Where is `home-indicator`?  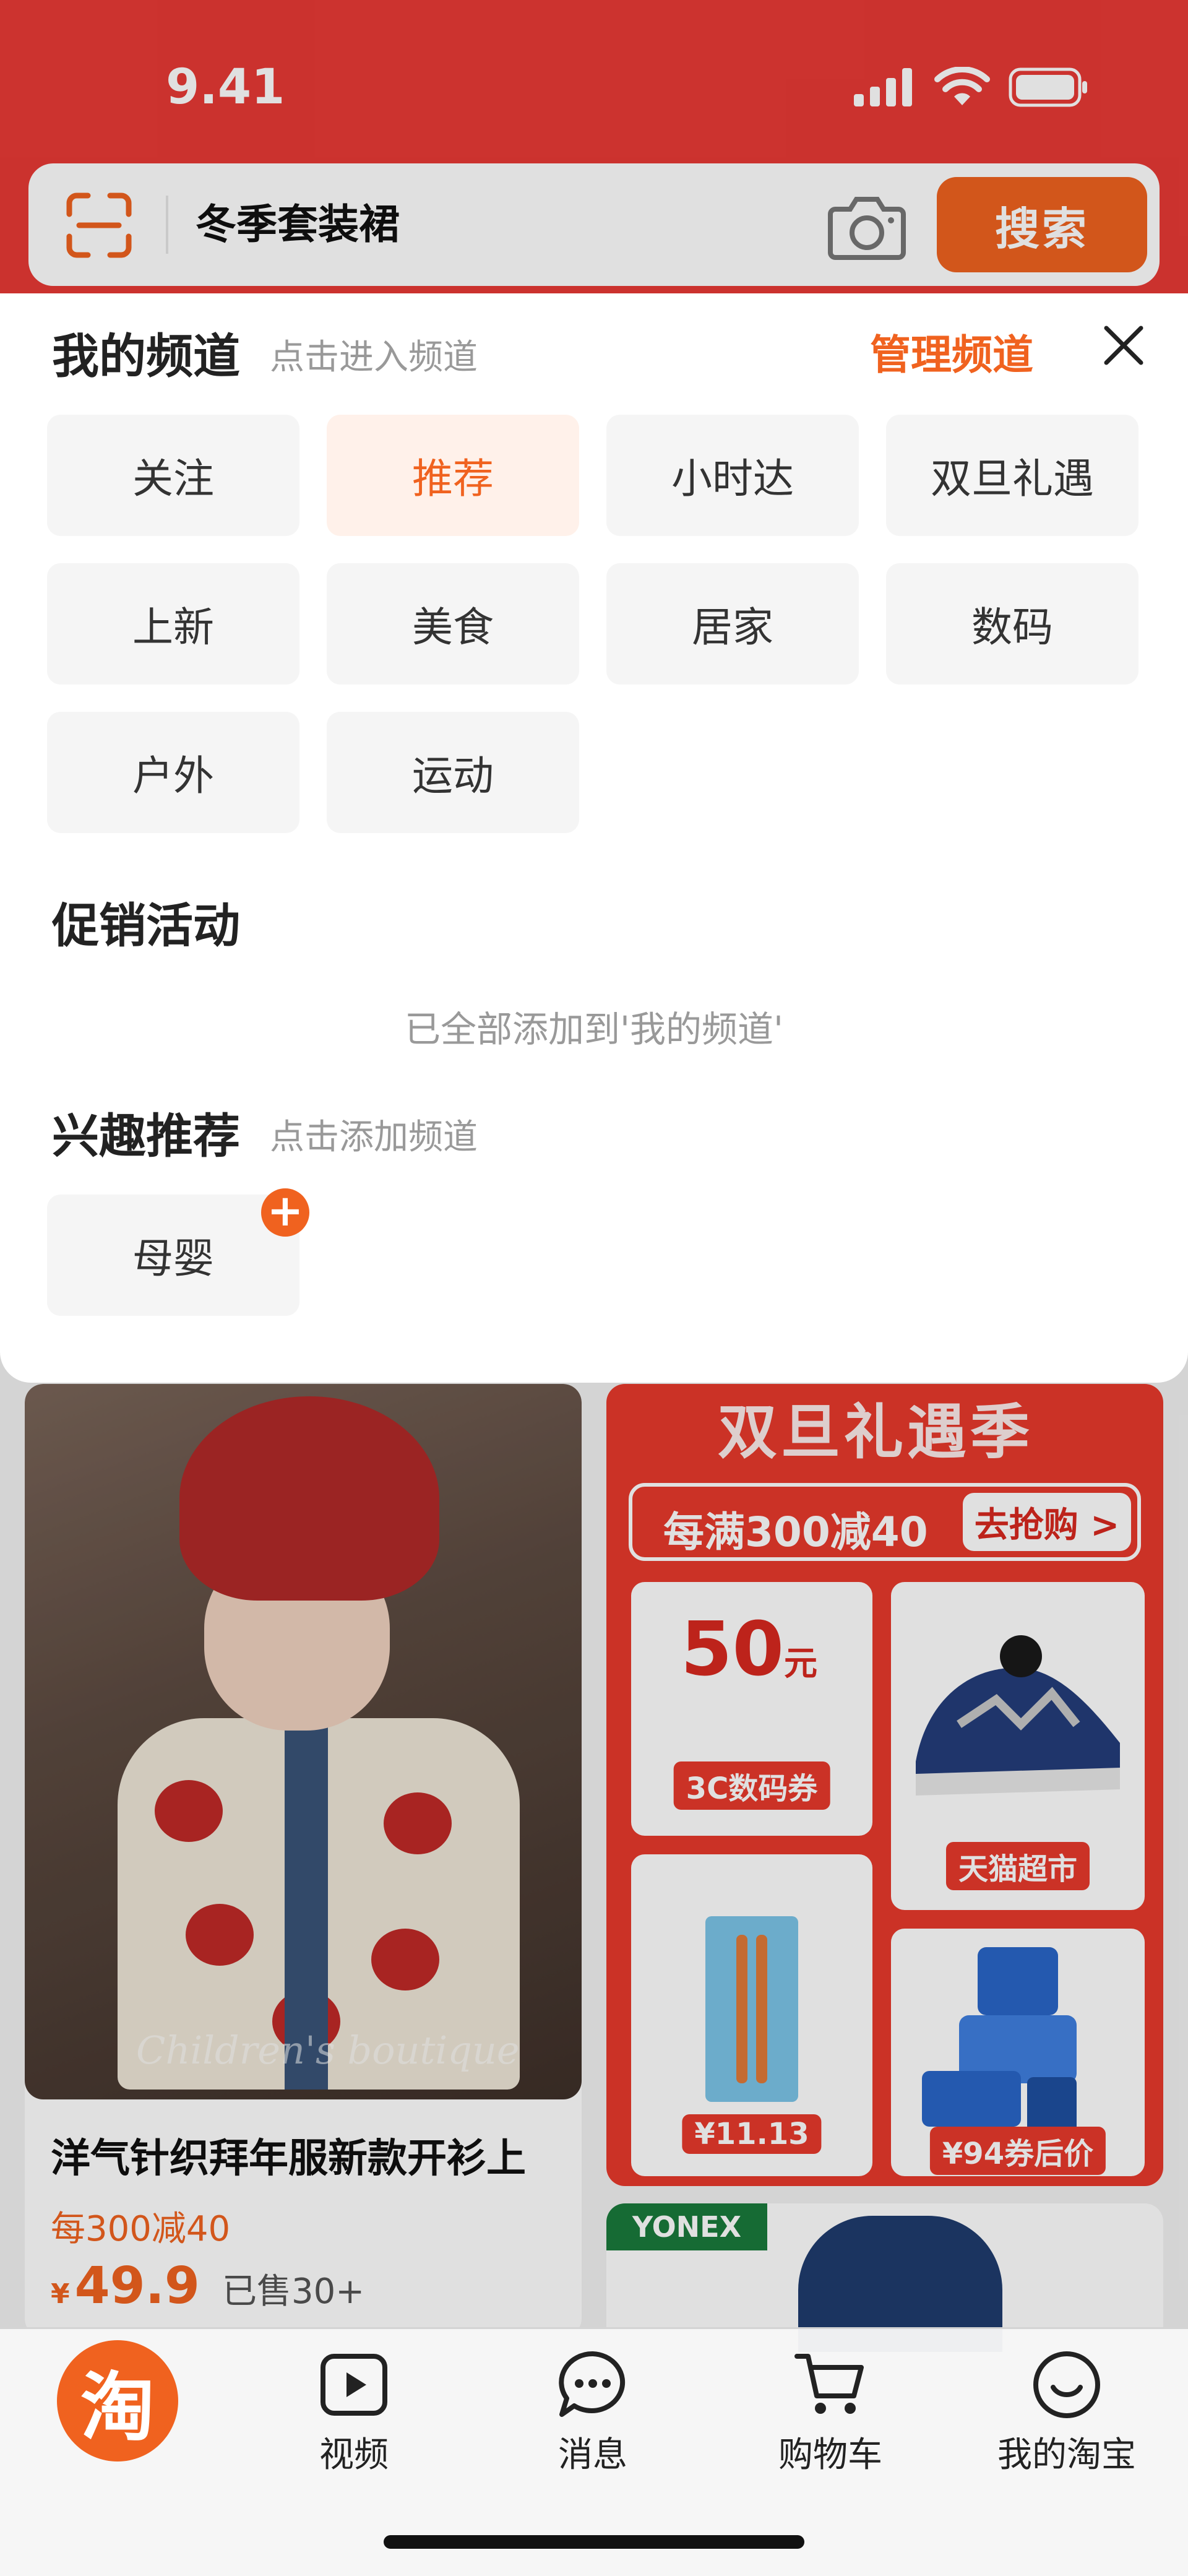 home-indicator is located at coordinates (594, 2542).